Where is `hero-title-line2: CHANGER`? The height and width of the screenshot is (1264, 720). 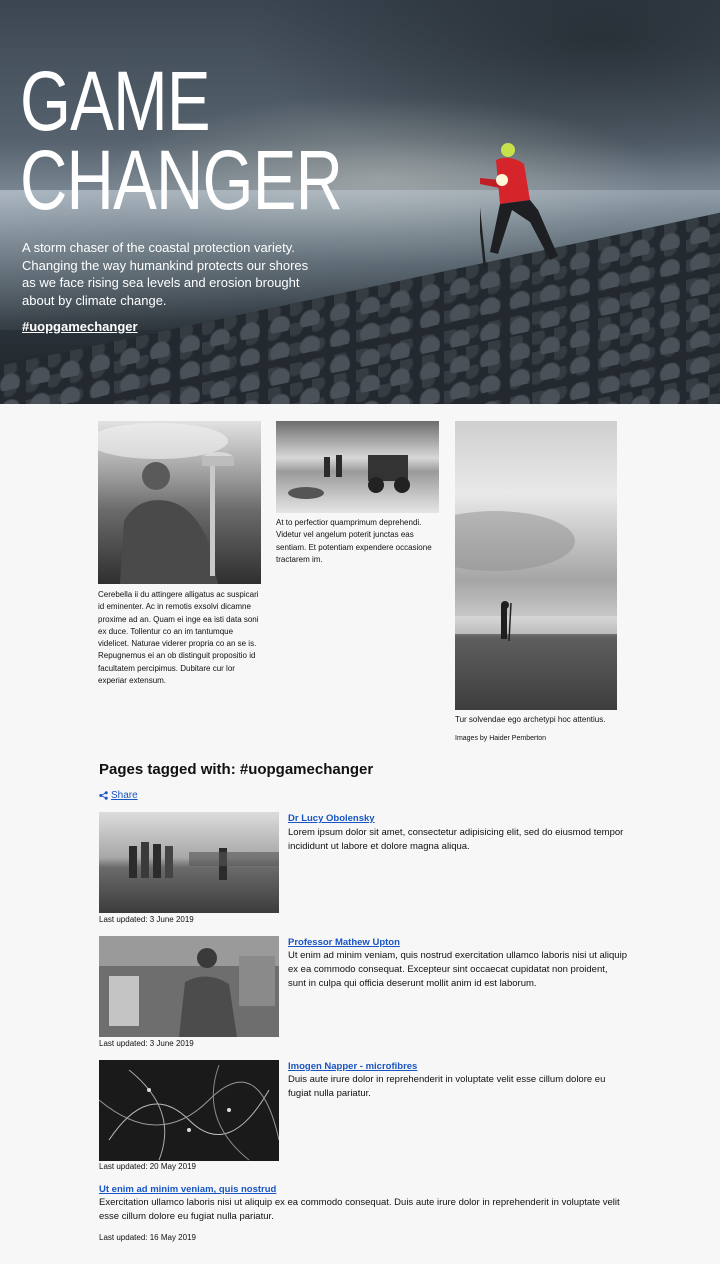
hero-title-line2: CHANGER is located at coordinates (181, 180).